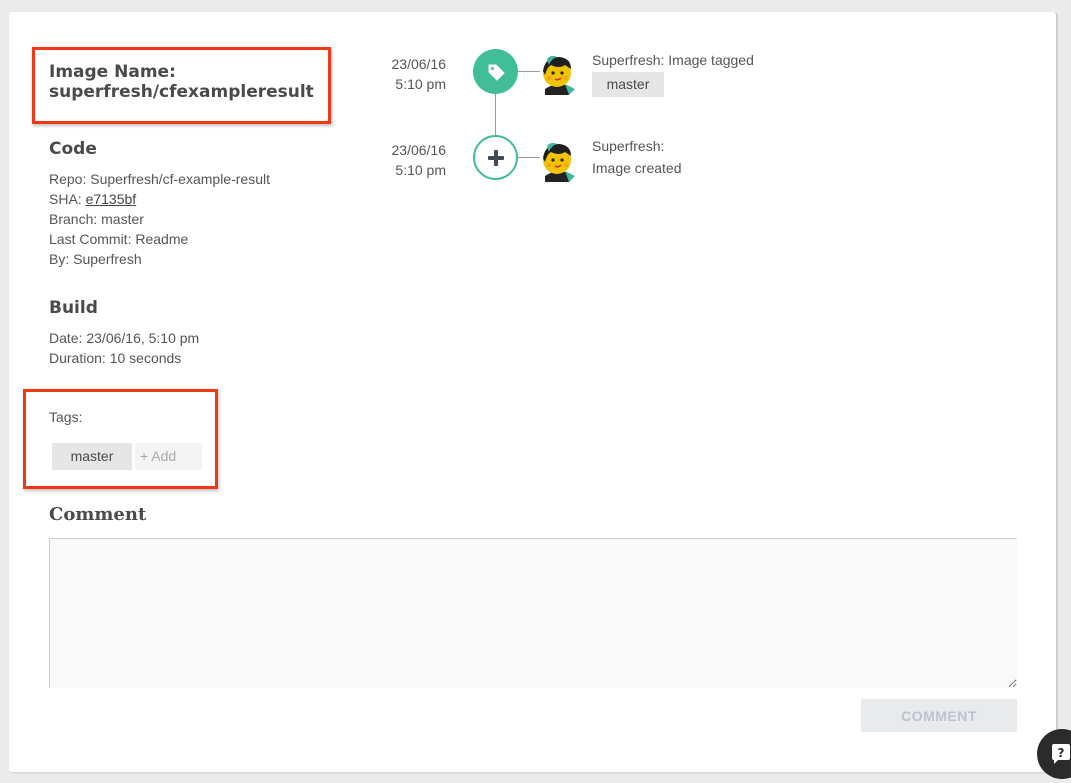  What do you see at coordinates (112, 72) in the screenshot?
I see `image-name-label: Image Name:` at bounding box center [112, 72].